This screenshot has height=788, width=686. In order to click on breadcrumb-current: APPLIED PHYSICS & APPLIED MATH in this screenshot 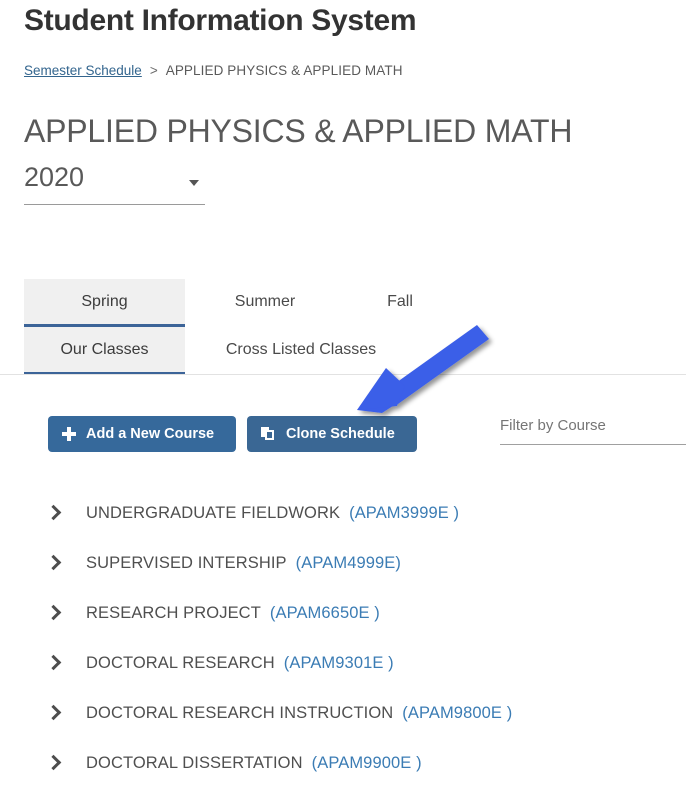, I will do `click(284, 70)`.